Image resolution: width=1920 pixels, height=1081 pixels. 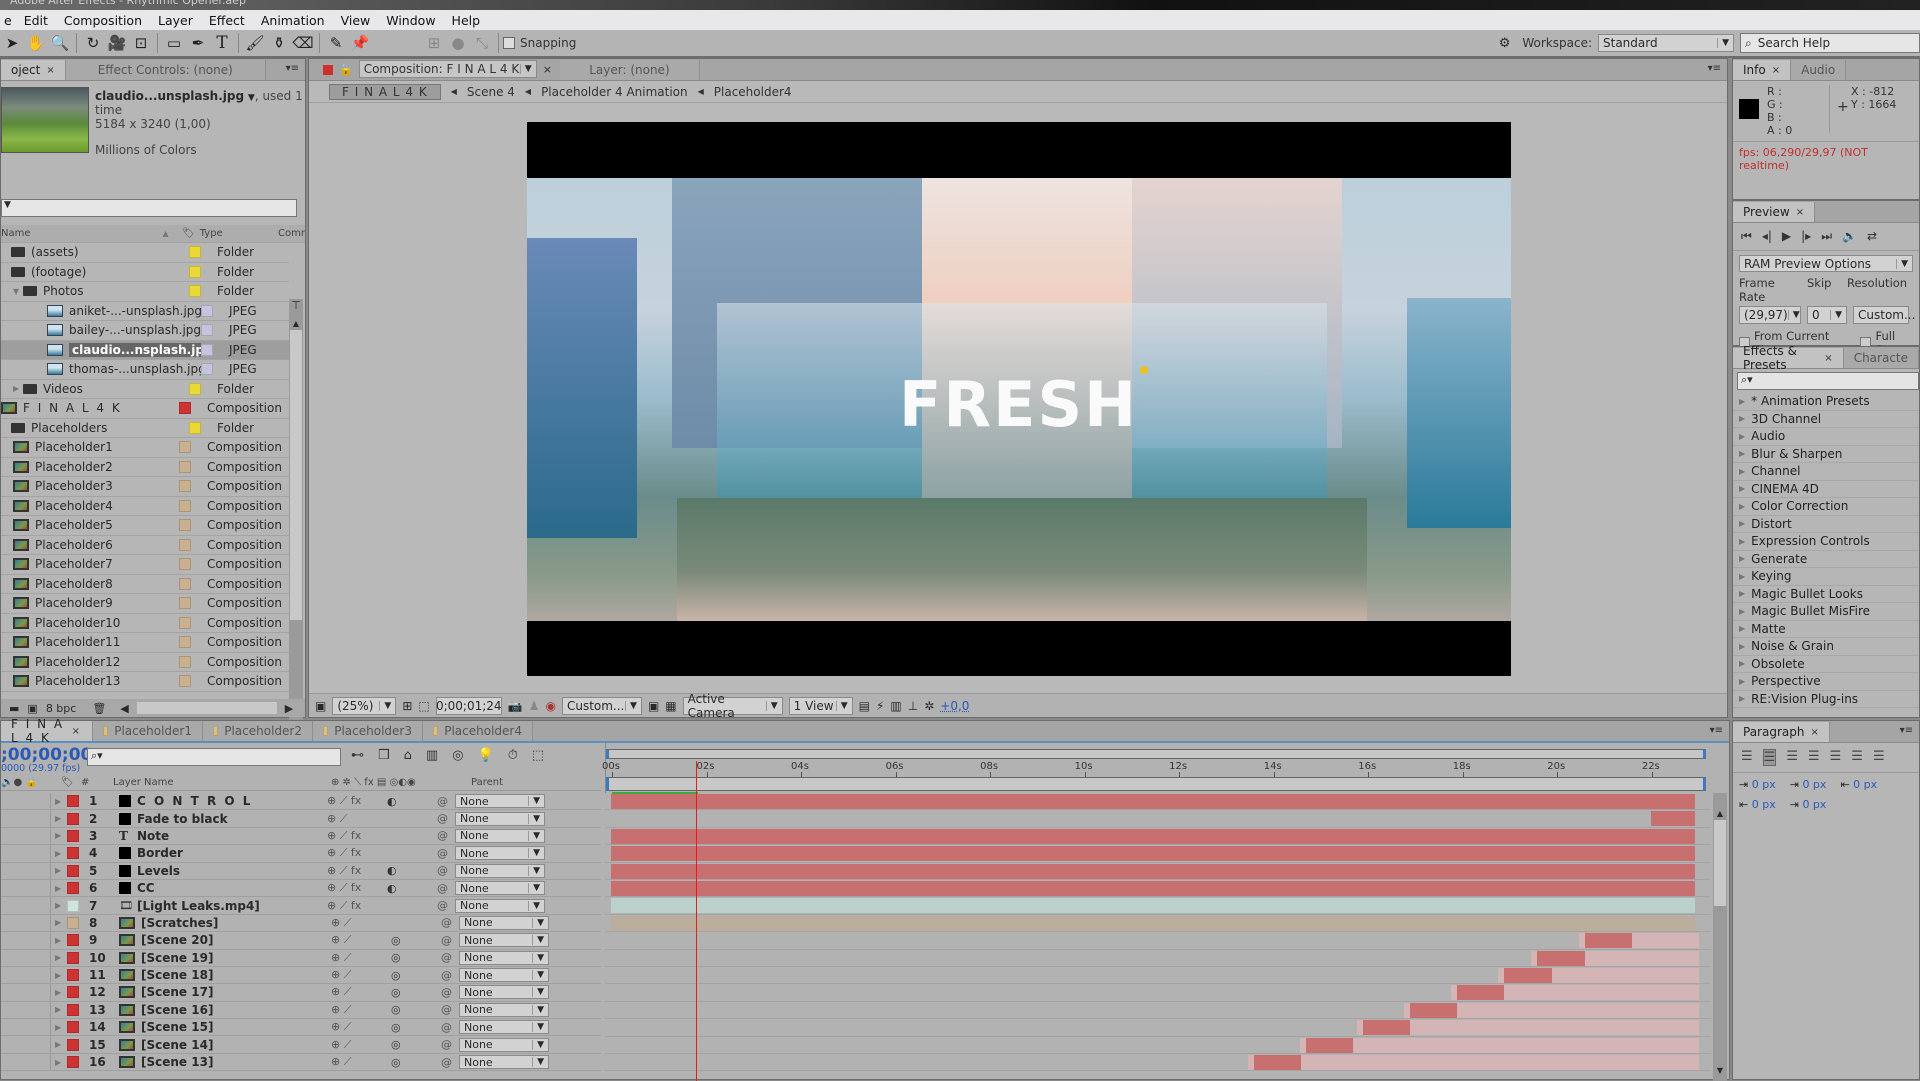 I want to click on layer-row: ▶3TNote⊕ ⟋ fx@None▼, so click(x=301, y=836).